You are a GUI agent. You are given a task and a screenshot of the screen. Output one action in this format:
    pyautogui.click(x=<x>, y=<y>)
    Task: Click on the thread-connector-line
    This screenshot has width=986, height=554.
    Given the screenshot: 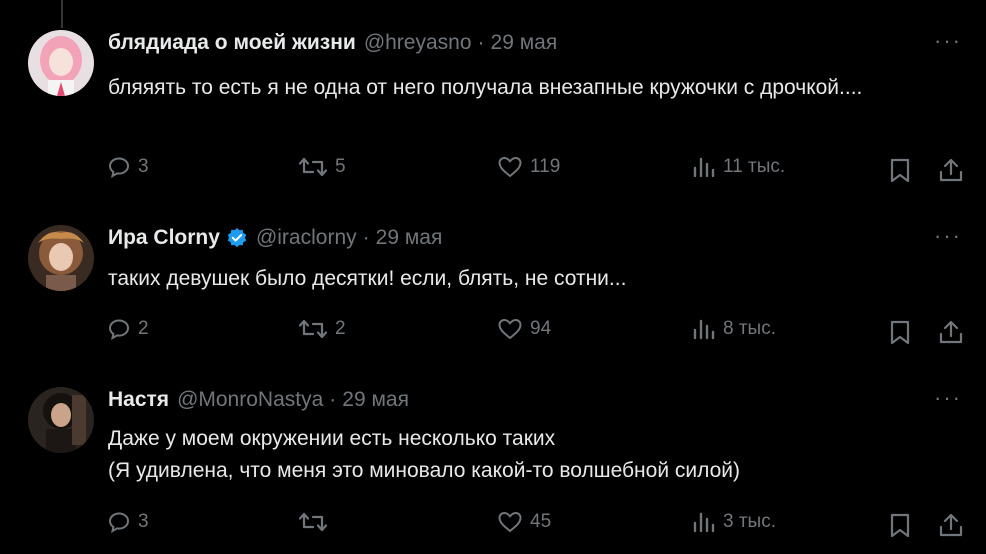 What is the action you would take?
    pyautogui.click(x=62, y=14)
    